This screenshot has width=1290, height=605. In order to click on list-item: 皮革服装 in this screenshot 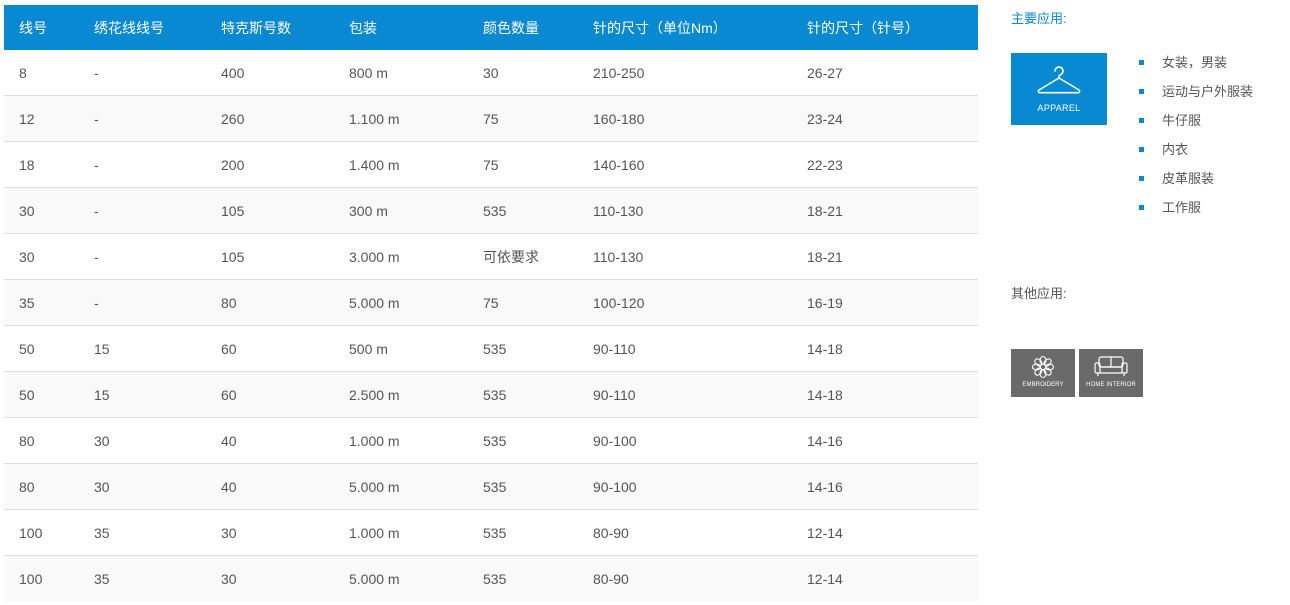, I will do `click(1195, 183)`.